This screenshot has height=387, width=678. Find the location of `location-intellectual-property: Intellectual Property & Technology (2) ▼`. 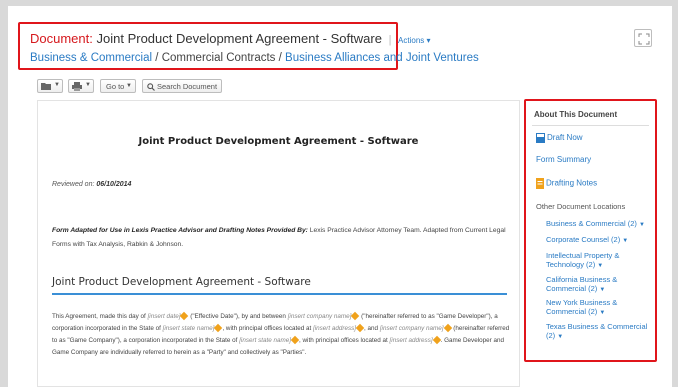

location-intellectual-property: Intellectual Property & Technology (2) ▼ is located at coordinates (599, 261).